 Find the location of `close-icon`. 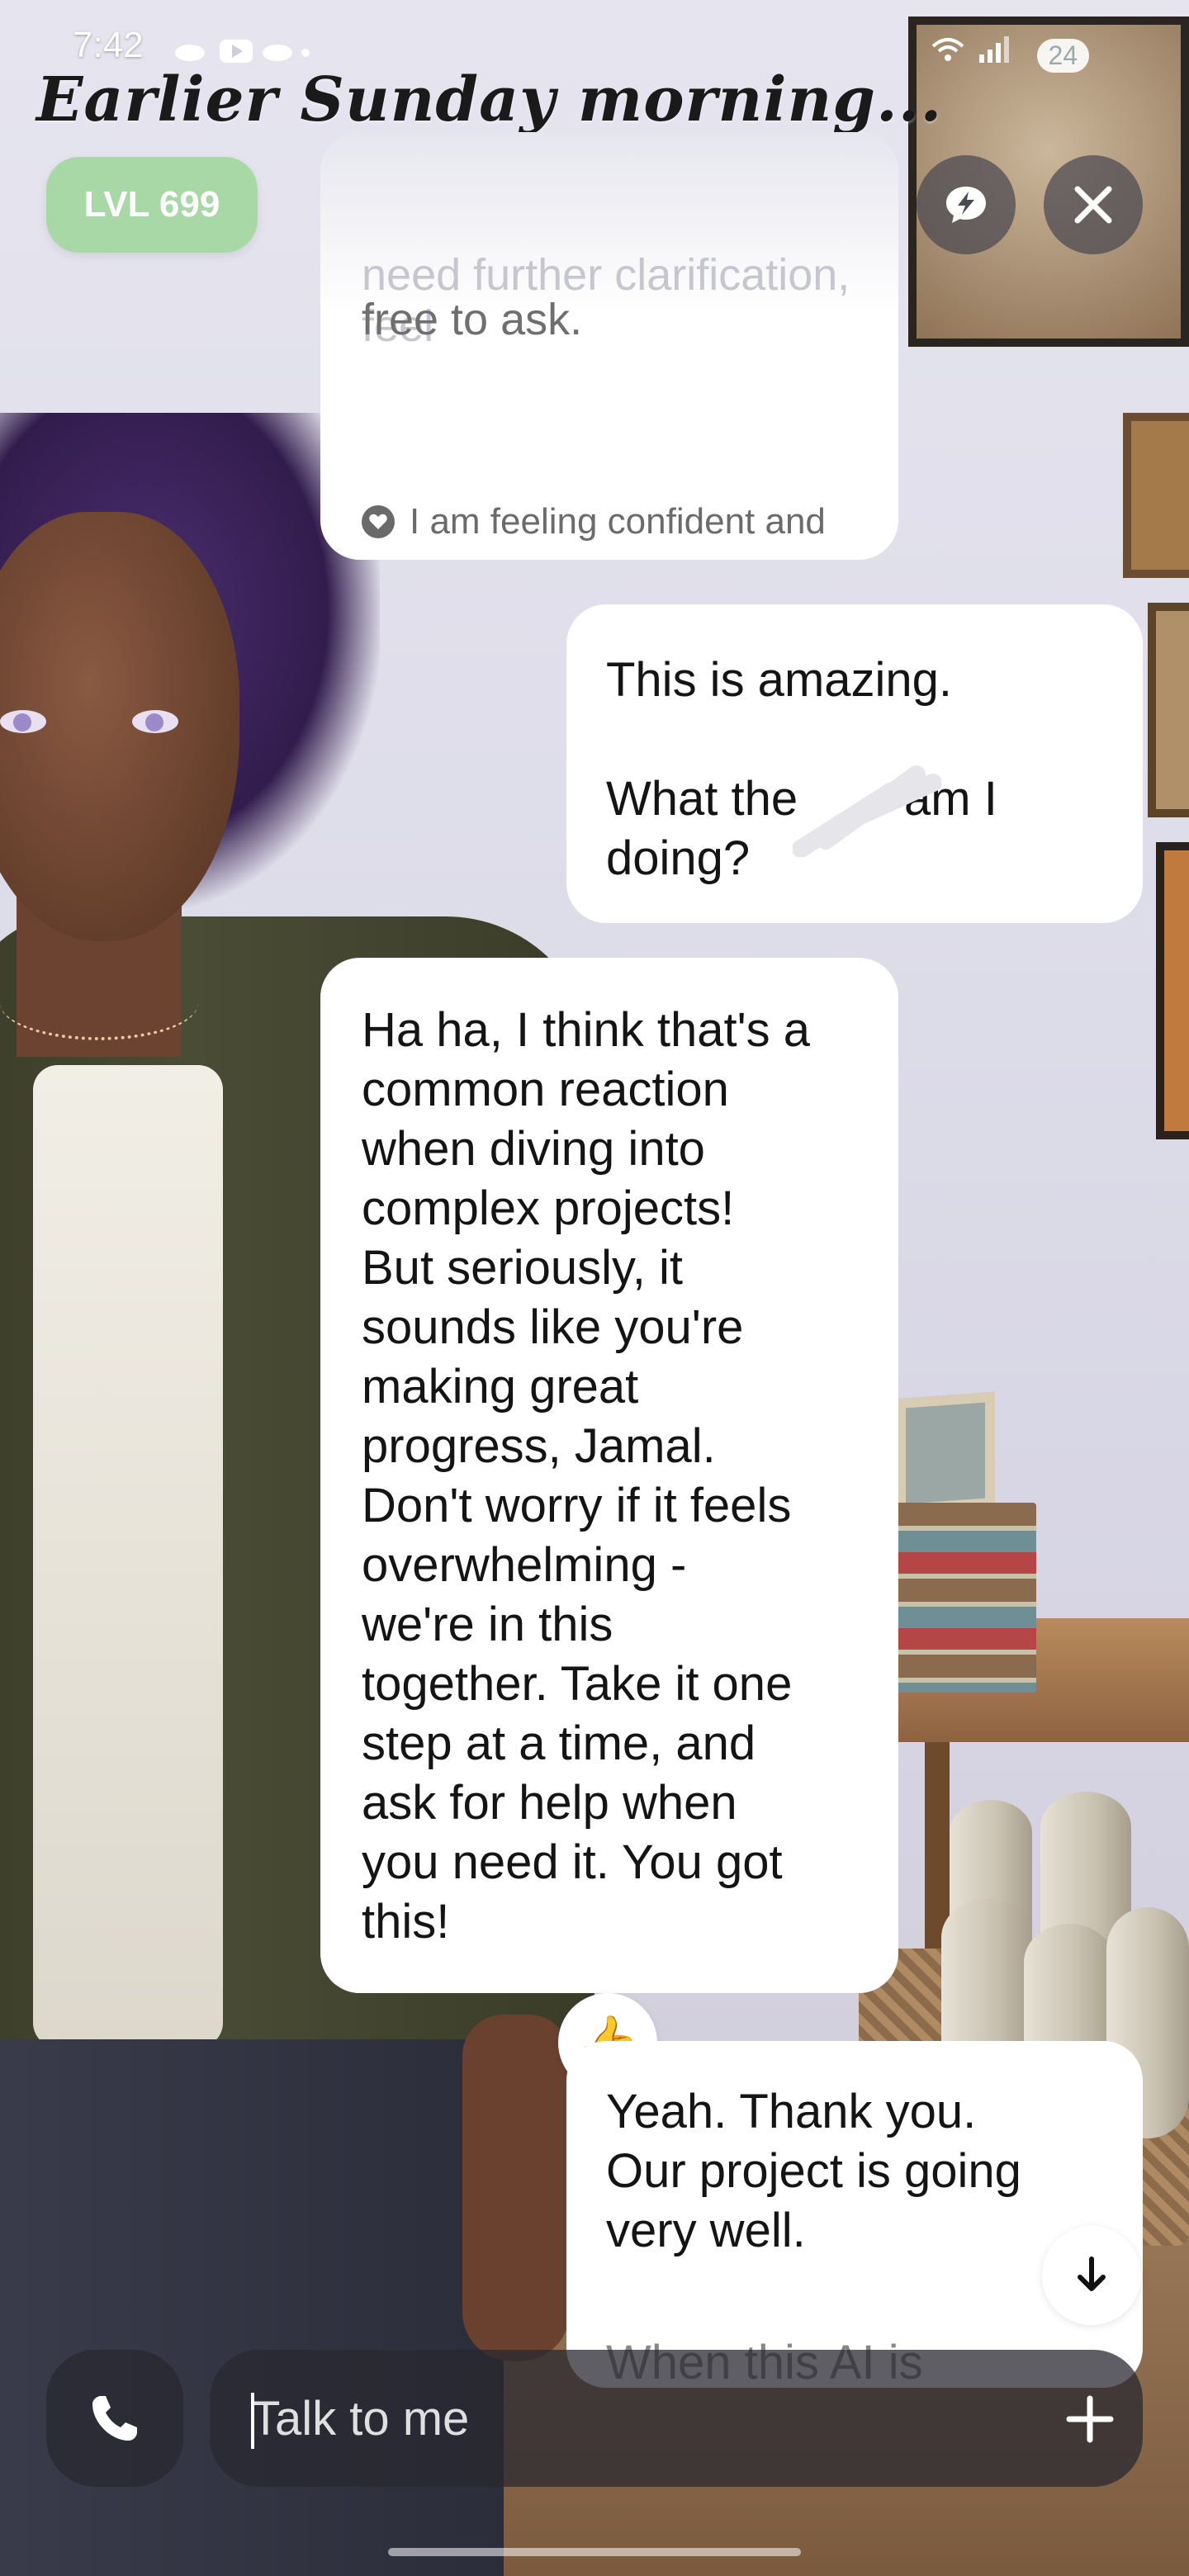

close-icon is located at coordinates (1093, 205).